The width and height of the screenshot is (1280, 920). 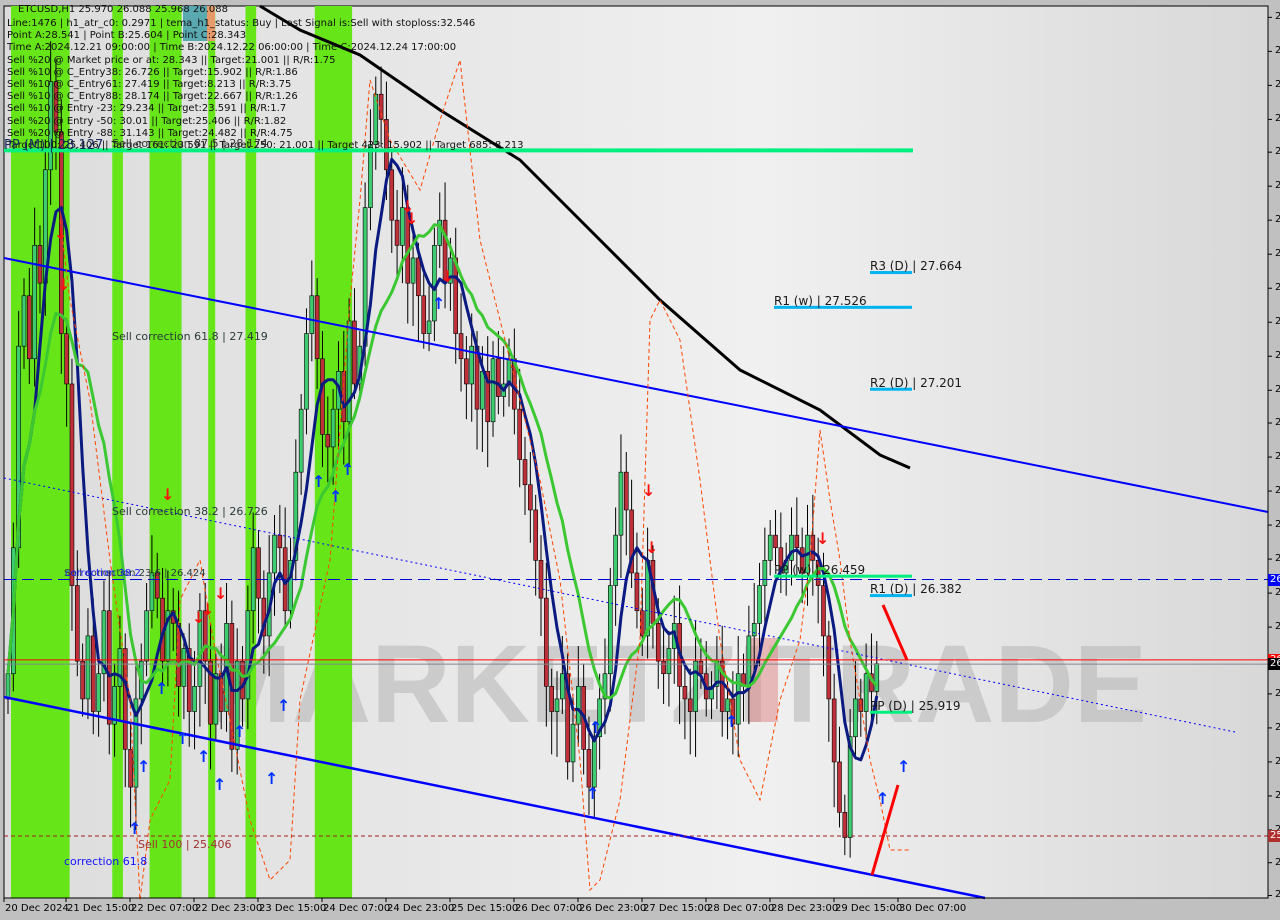 What do you see at coordinates (1277, 254) in the screenshot?
I see `price-tick-label: 27.715` at bounding box center [1277, 254].